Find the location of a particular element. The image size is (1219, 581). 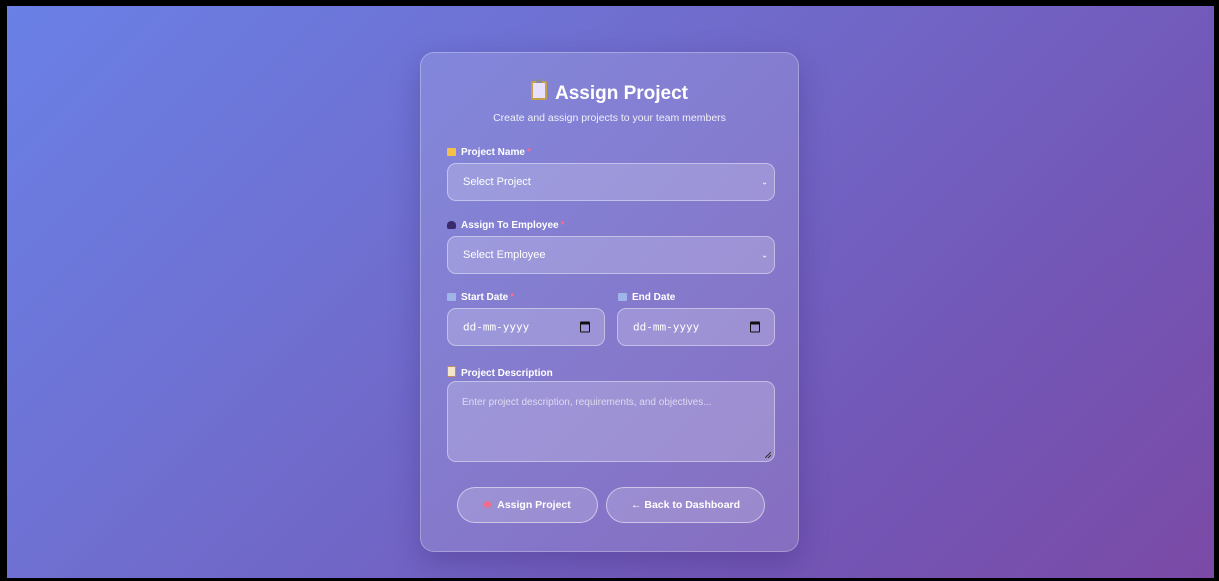

employee-label: Assign To Employee * is located at coordinates (506, 225).